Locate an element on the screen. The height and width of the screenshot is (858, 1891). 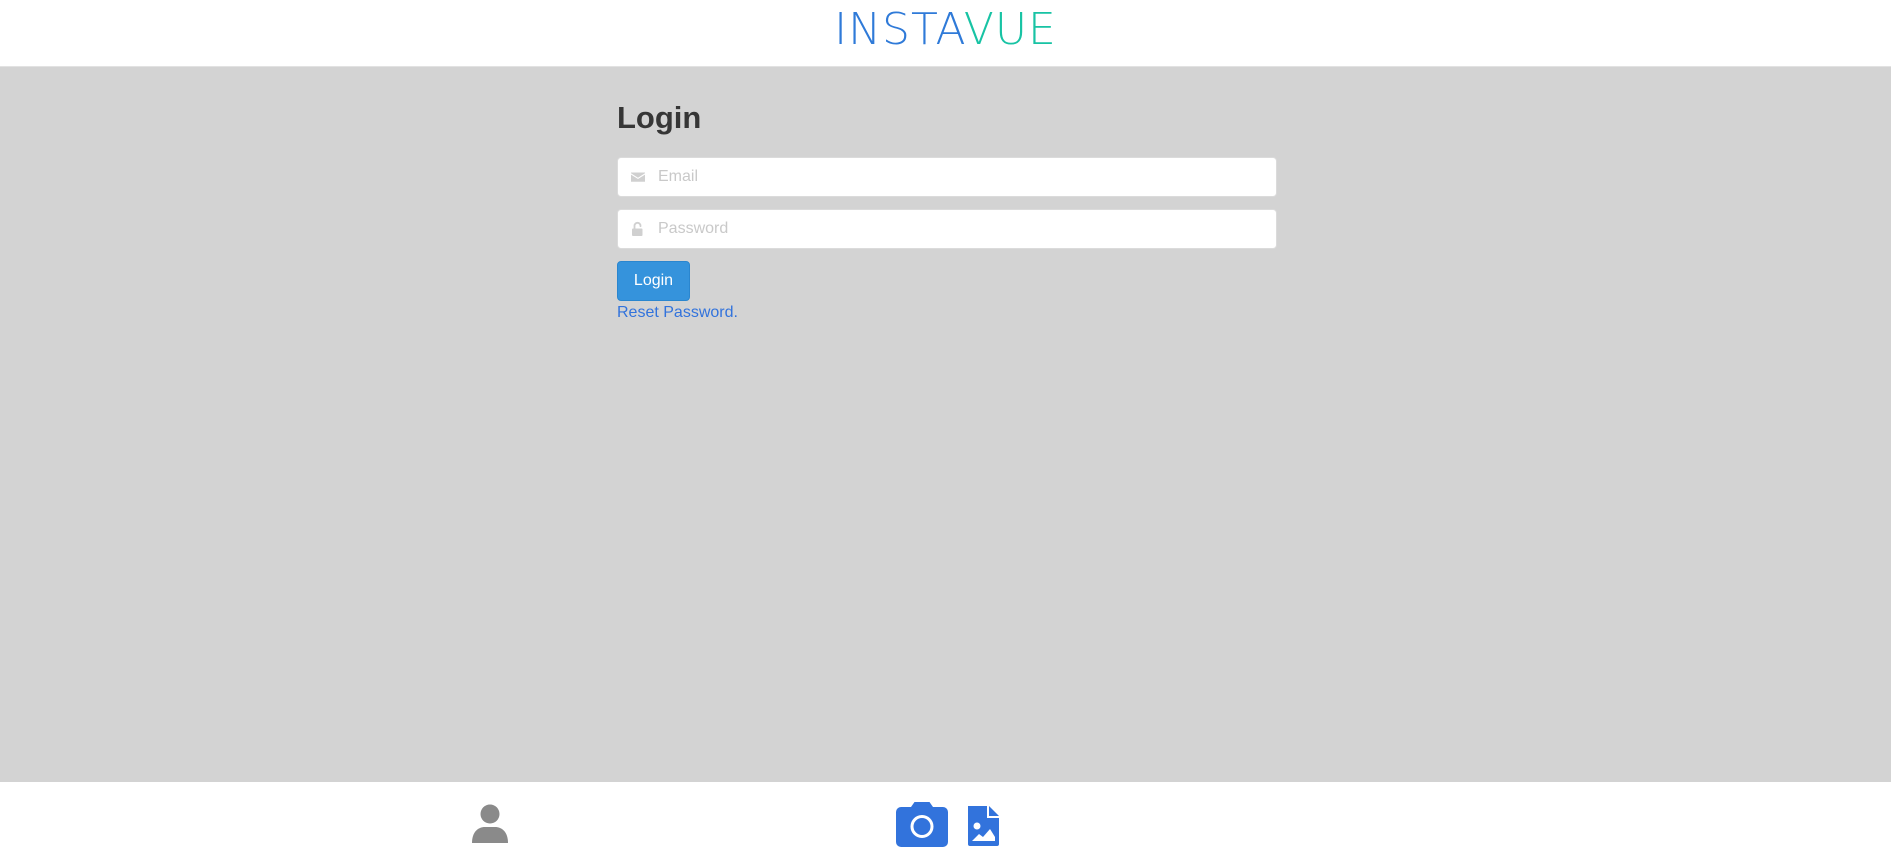
page-title: Login is located at coordinates (659, 117).